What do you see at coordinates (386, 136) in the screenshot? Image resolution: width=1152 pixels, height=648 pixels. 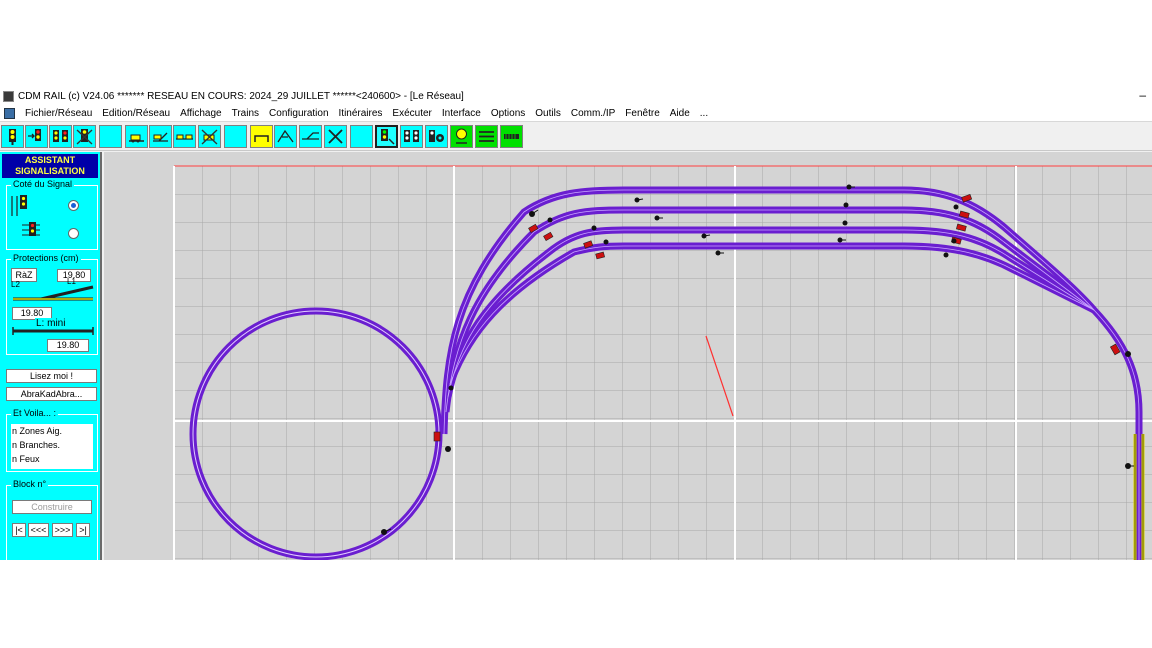 I see `signal-edit-icon` at bounding box center [386, 136].